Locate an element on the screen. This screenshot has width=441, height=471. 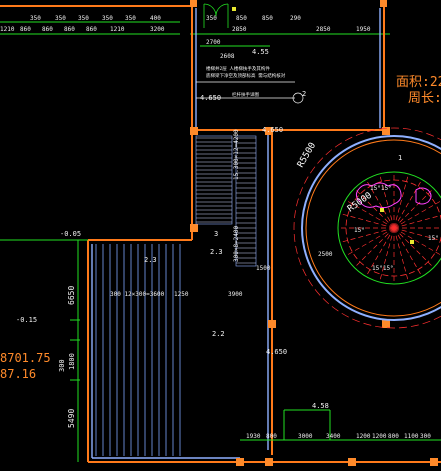
bottom-dim-label: 3000 is located at coordinates (305, 436).